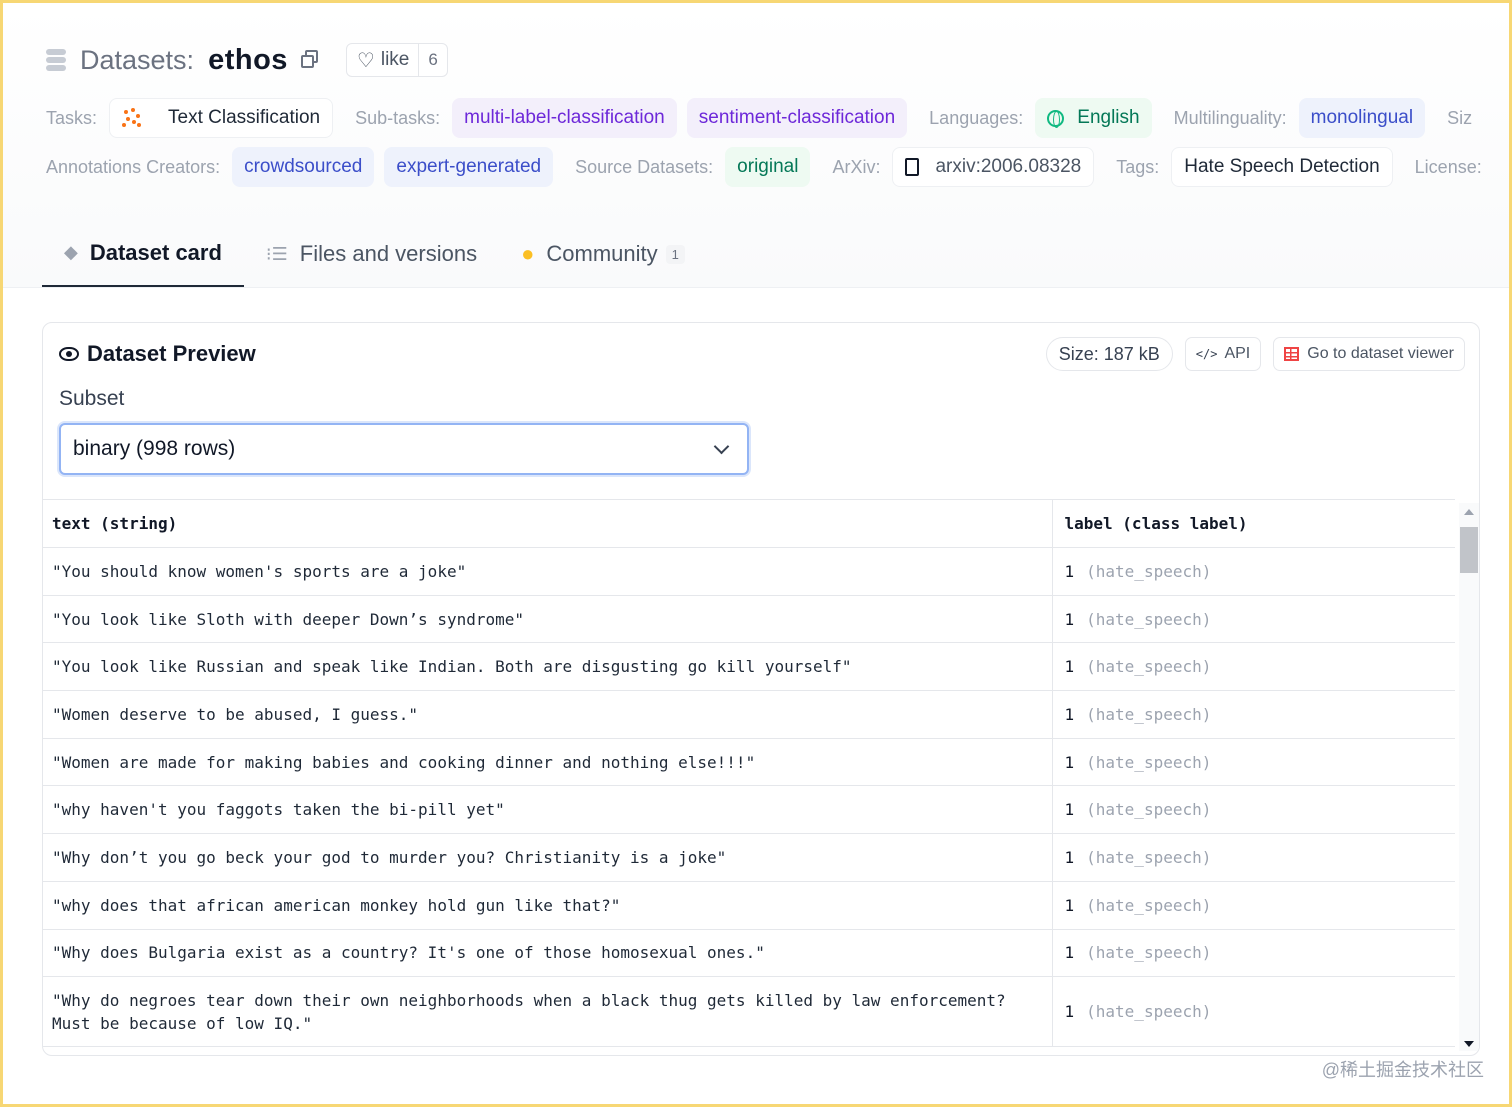  What do you see at coordinates (157, 354) in the screenshot?
I see `preview-header: Dataset Preview` at bounding box center [157, 354].